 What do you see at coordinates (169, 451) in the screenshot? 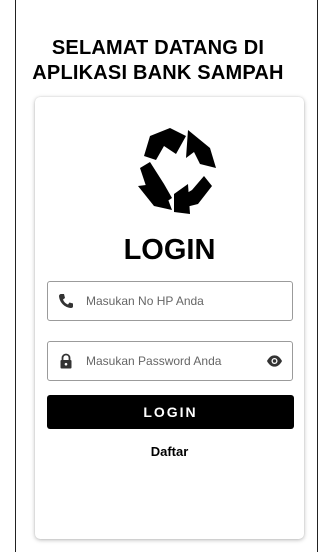
I see `register-link: Daftar` at bounding box center [169, 451].